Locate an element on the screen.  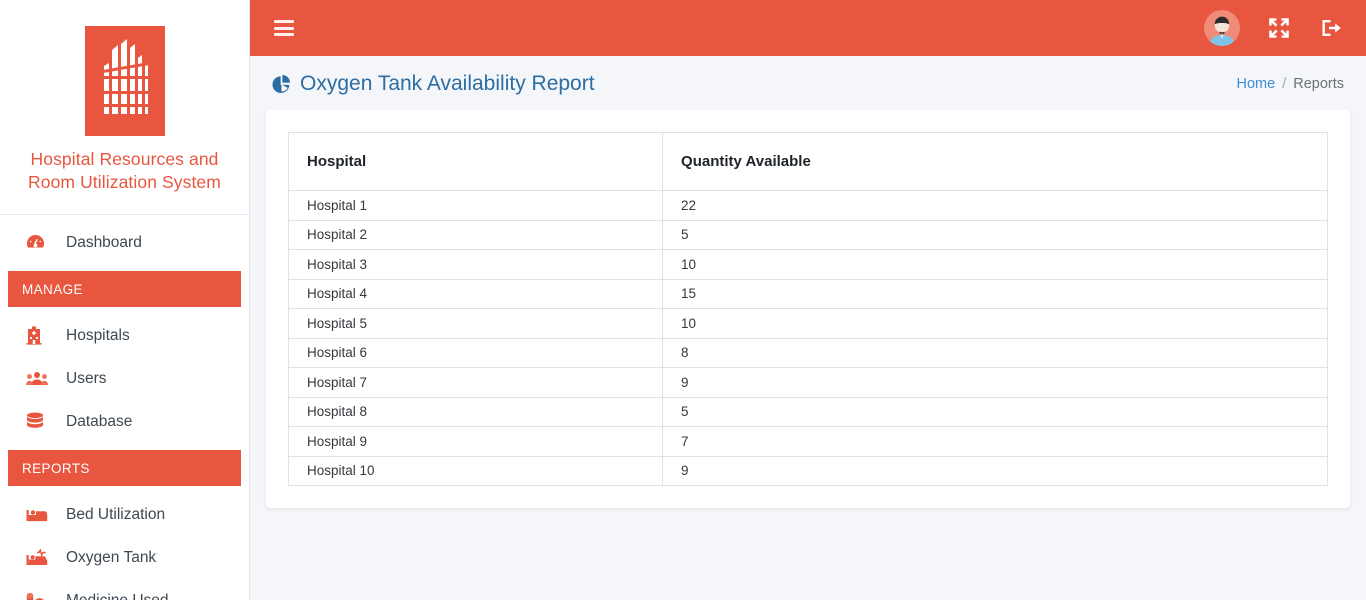
expand-arrows-icon is located at coordinates (1279, 28).